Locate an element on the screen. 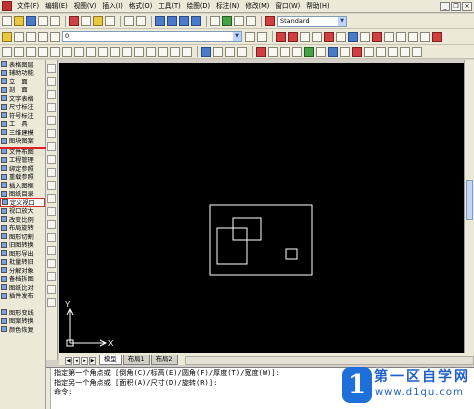  tolerance-icon is located at coordinates (437, 36).